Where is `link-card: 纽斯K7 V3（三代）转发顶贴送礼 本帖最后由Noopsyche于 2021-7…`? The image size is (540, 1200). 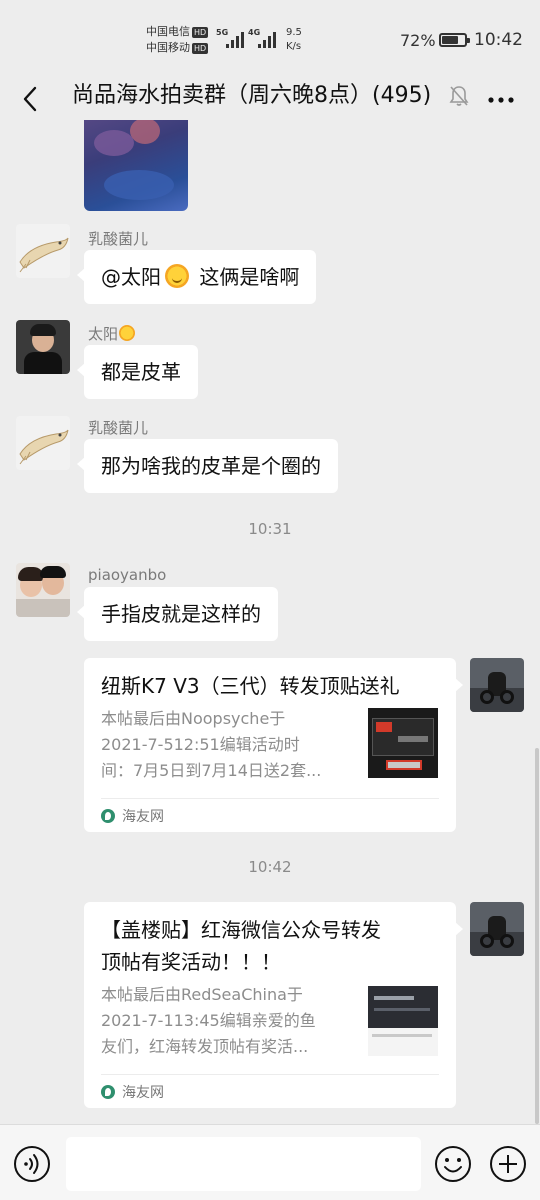
link-card: 纽斯K7 V3（三代）转发顶贴送礼 本帖最后由Noopsyche于 2021-7… is located at coordinates (273, 745).